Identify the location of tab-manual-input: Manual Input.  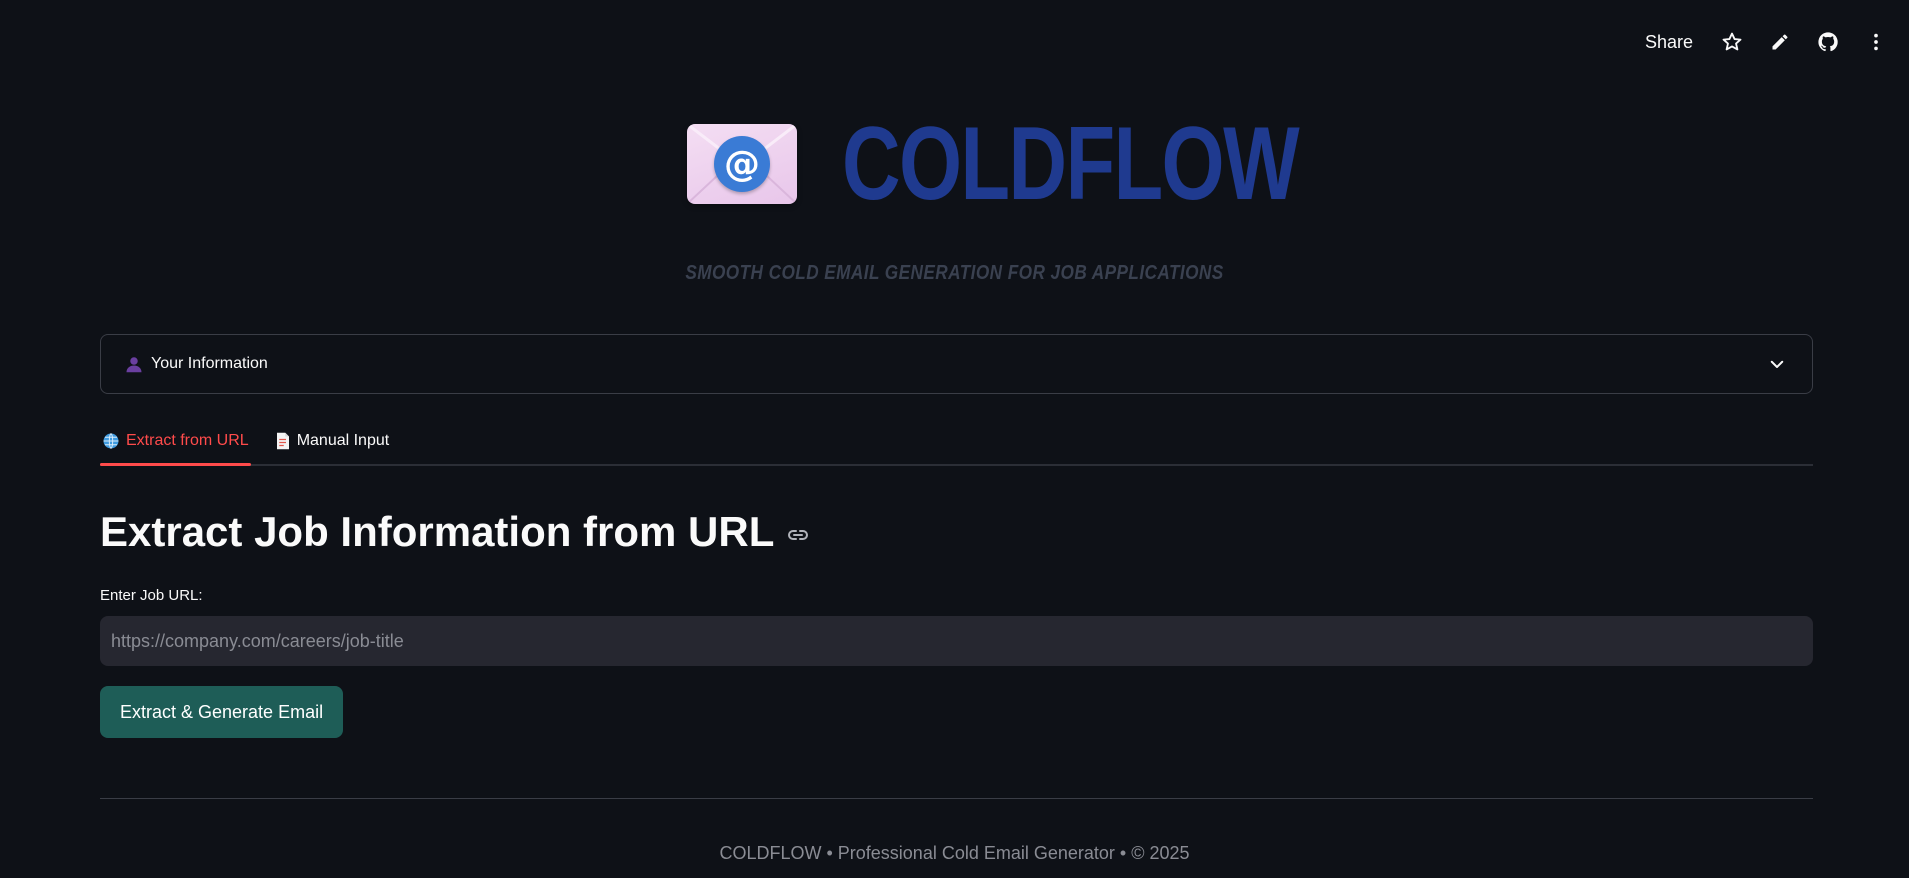
(332, 441).